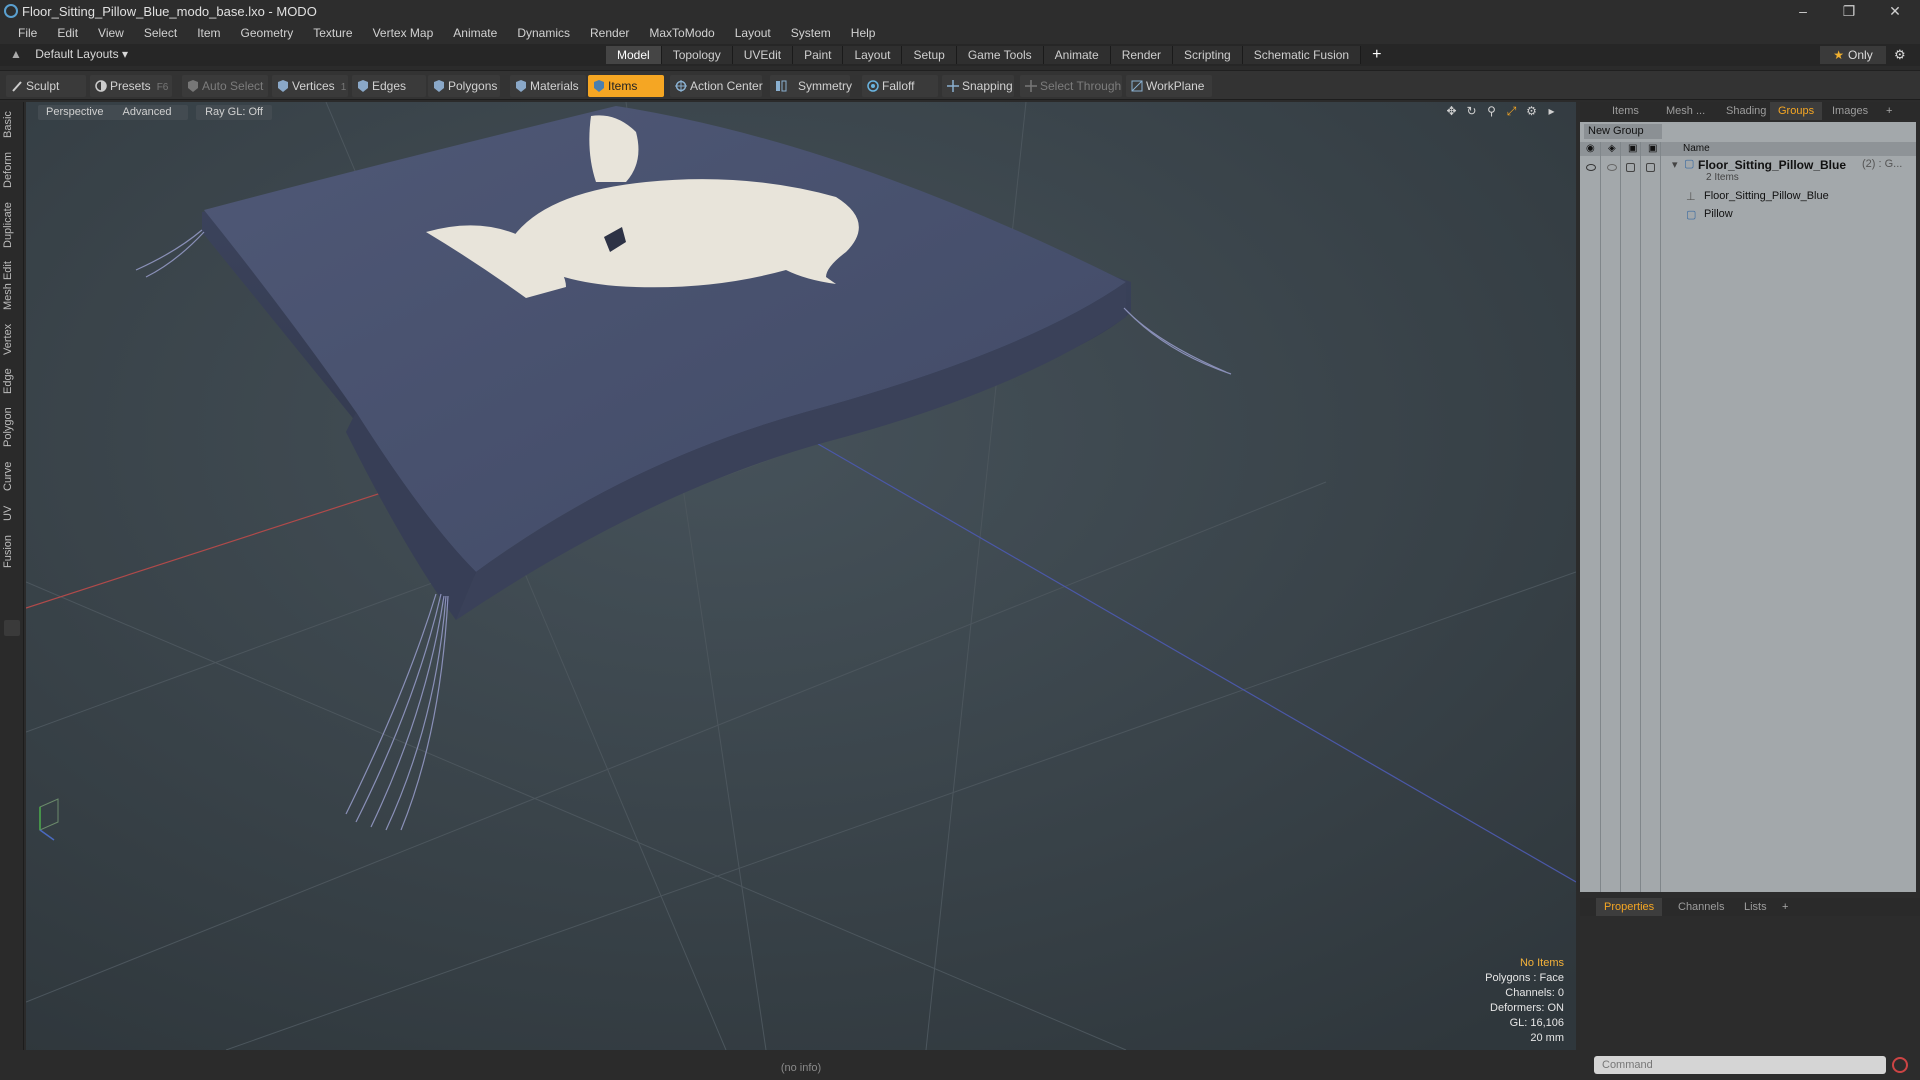 This screenshot has height=1080, width=1920. I want to click on workplane-icon, so click(1137, 86).